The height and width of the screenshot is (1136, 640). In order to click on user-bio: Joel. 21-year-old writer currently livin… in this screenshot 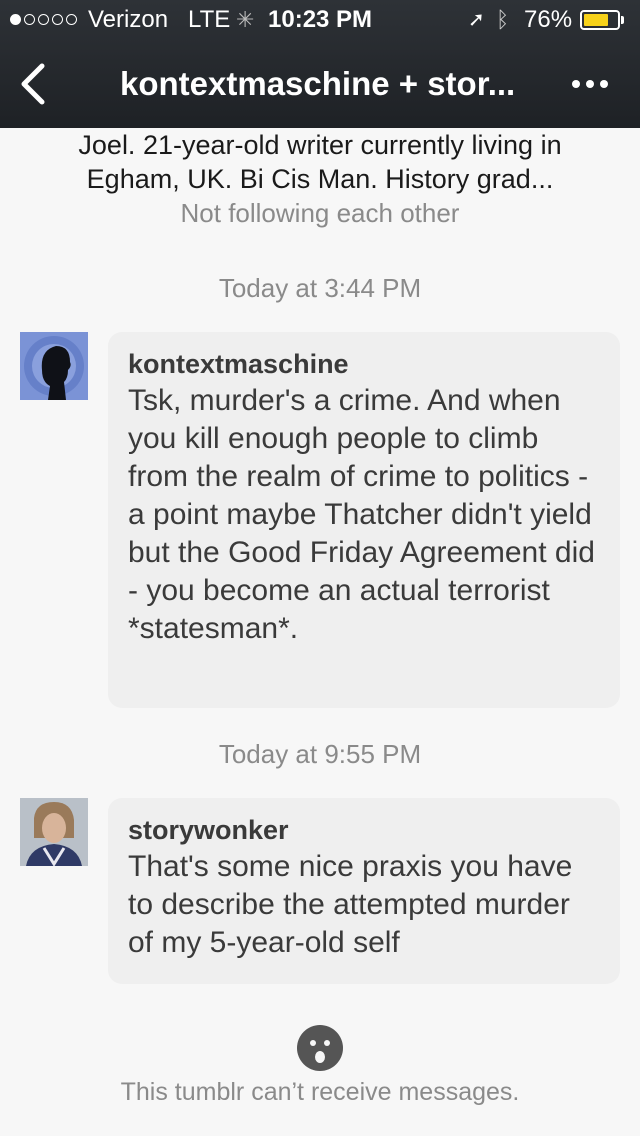, I will do `click(320, 162)`.